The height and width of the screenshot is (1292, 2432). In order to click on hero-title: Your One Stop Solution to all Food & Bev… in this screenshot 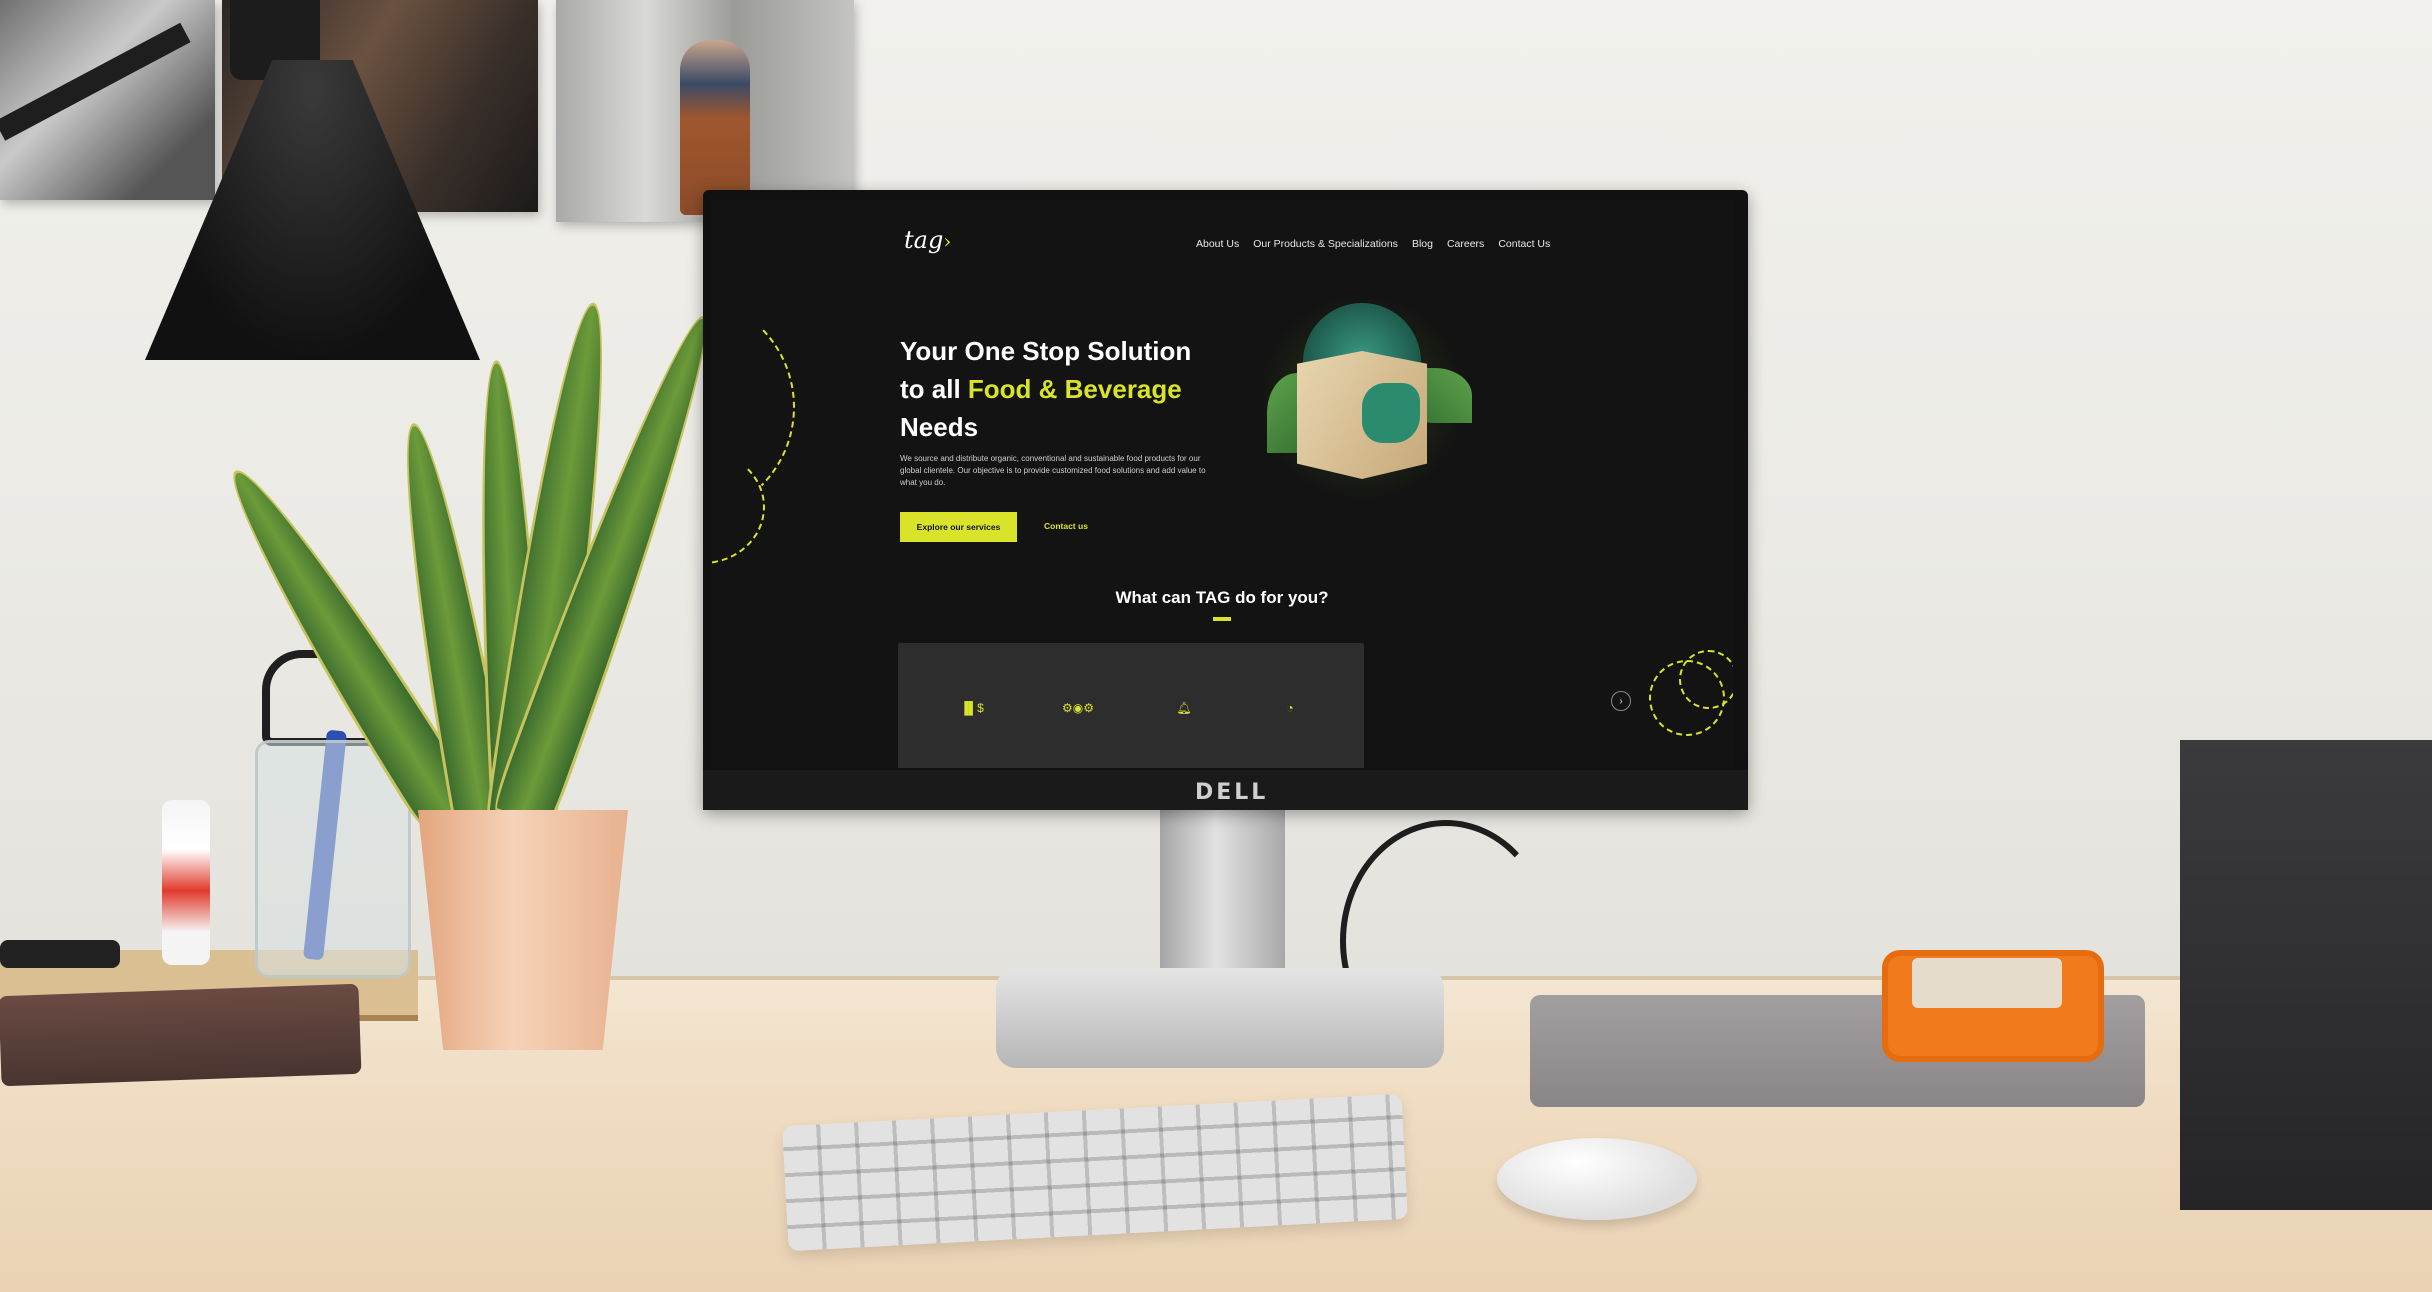, I will do `click(1060, 389)`.